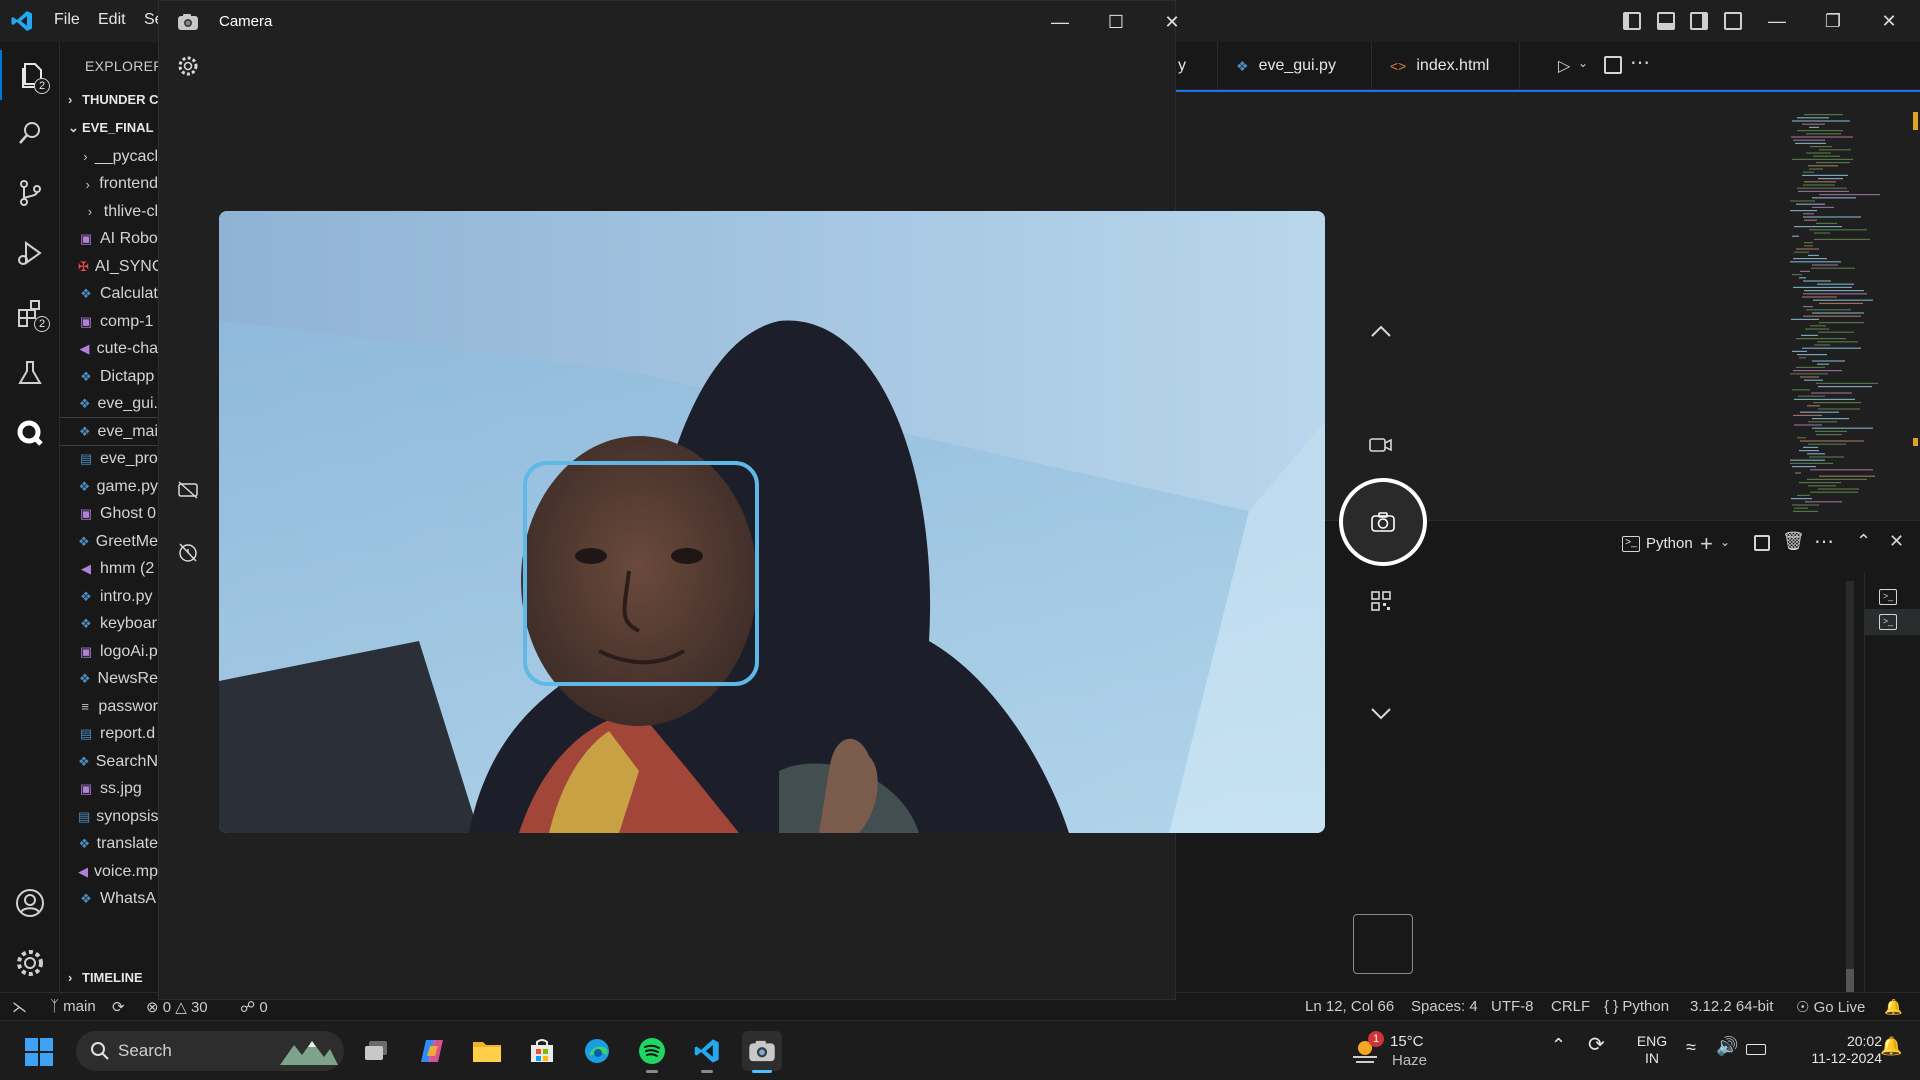 Image resolution: width=1920 pixels, height=1080 pixels. I want to click on terminal-tab-icon: >_, so click(1888, 597).